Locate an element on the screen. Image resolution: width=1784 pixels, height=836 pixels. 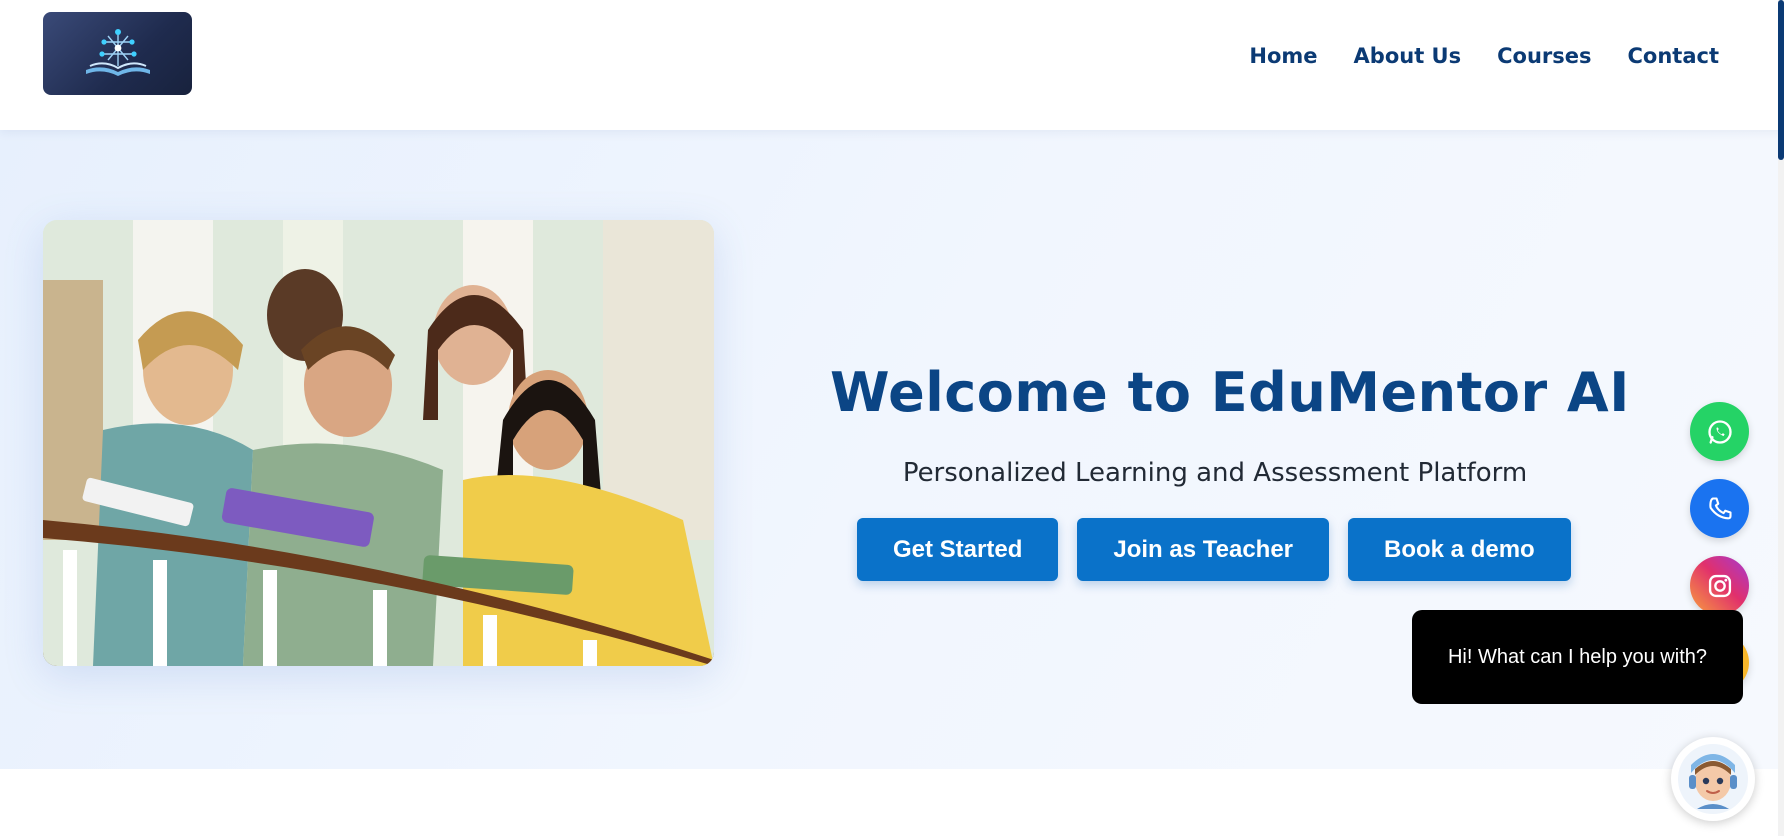
brand-logo is located at coordinates (117, 53).